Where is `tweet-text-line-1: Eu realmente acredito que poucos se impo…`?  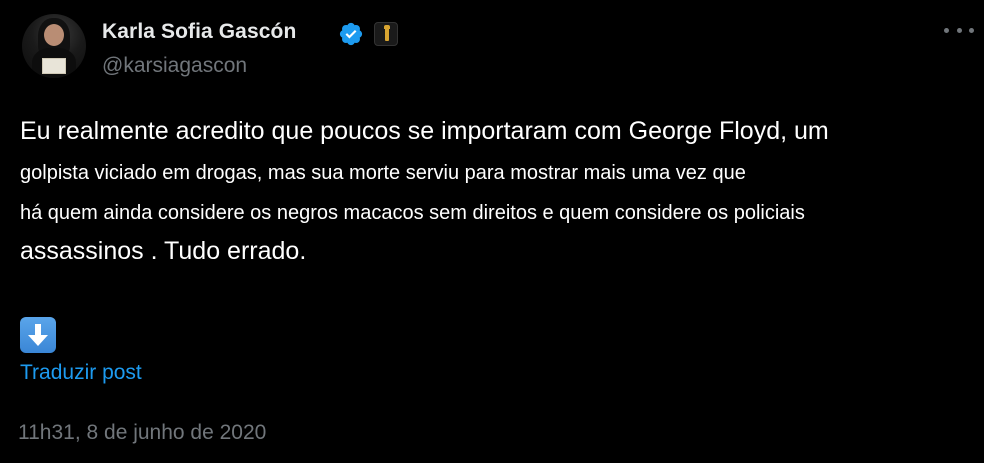
tweet-text-line-1: Eu realmente acredito que poucos se impo… is located at coordinates (424, 131).